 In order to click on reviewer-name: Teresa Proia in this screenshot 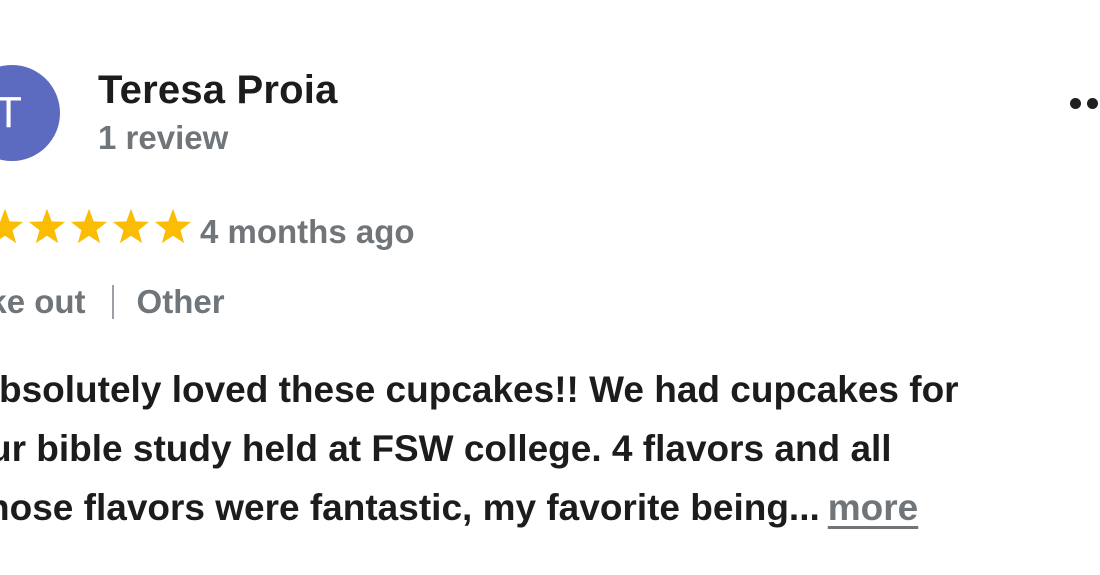, I will do `click(218, 90)`.